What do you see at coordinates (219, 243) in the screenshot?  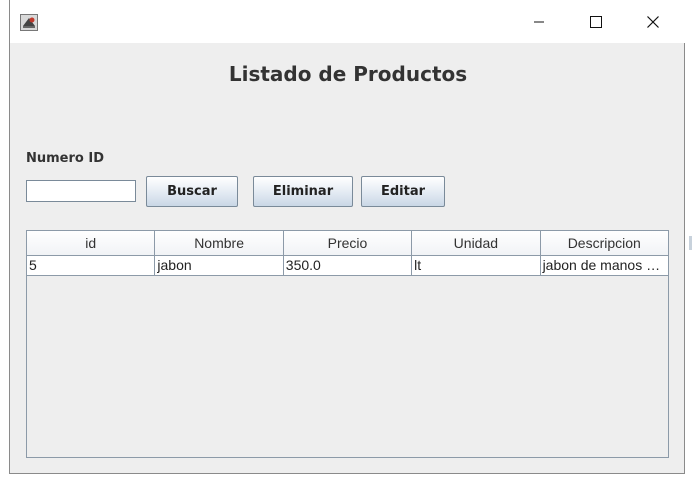 I see `column-header-nombre: Nombre` at bounding box center [219, 243].